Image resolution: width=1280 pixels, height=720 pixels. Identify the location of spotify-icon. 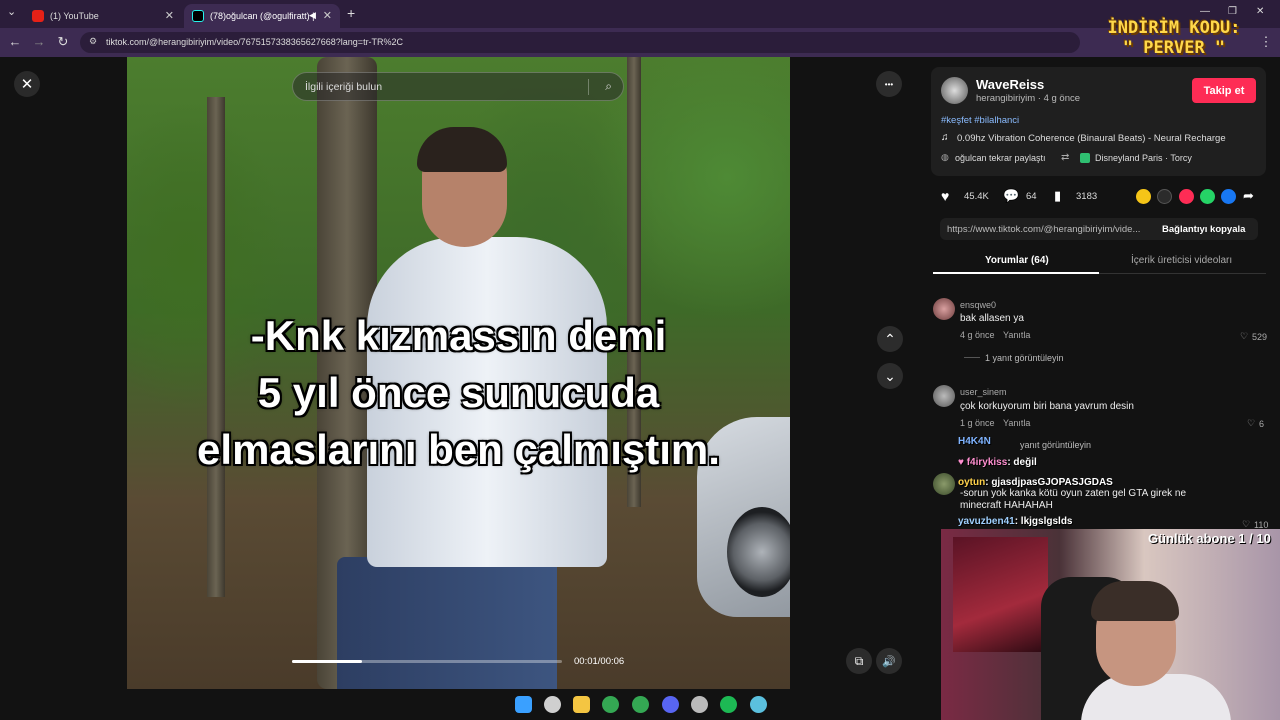
(728, 704).